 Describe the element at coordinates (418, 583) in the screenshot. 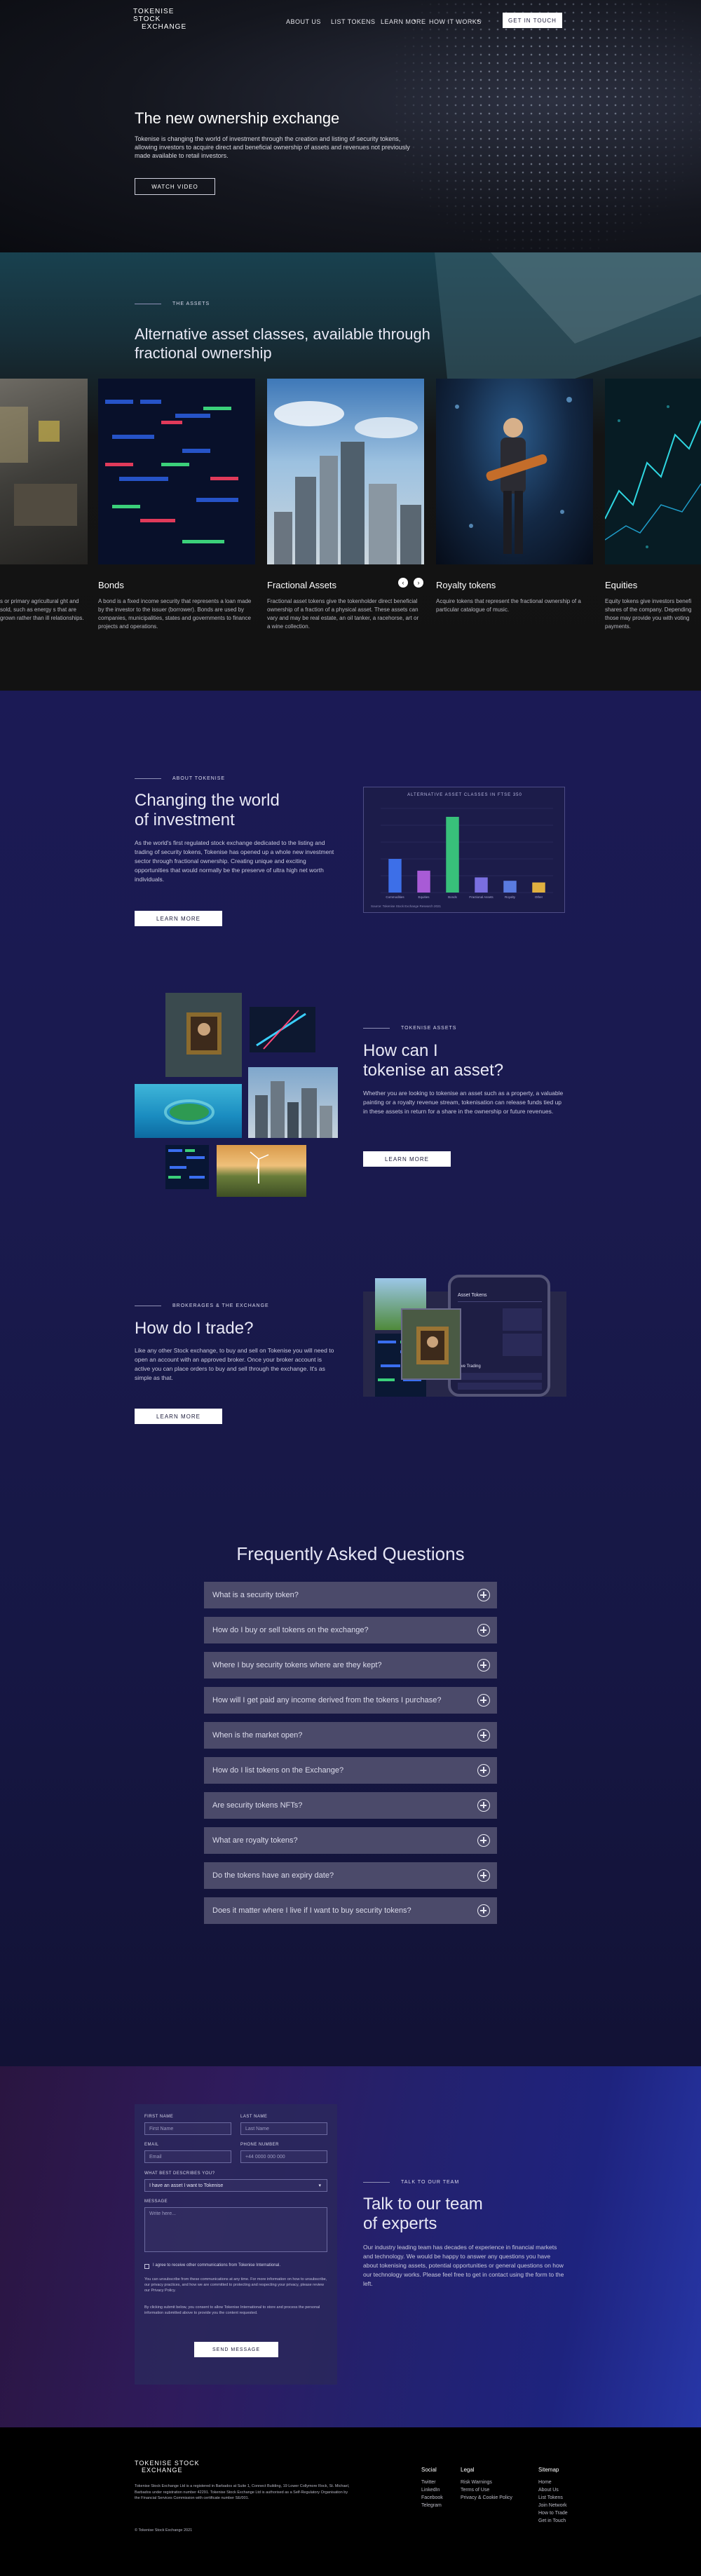

I see `carousel-next-button: ›` at that location.